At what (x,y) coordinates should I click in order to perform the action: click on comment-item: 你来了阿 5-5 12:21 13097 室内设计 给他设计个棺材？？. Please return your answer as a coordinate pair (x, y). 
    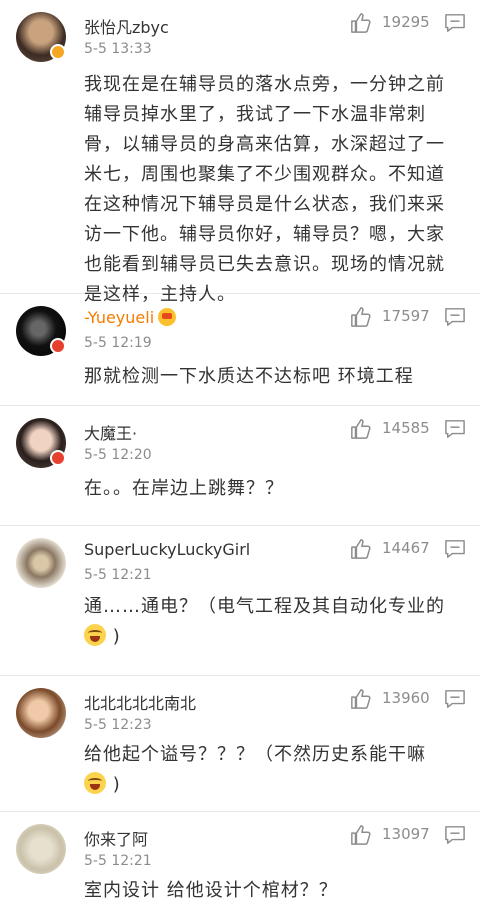
    Looking at the image, I should click on (240, 866).